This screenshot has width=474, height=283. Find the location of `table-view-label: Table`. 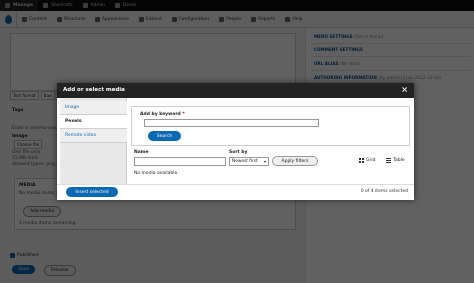

table-view-label: Table is located at coordinates (399, 160).